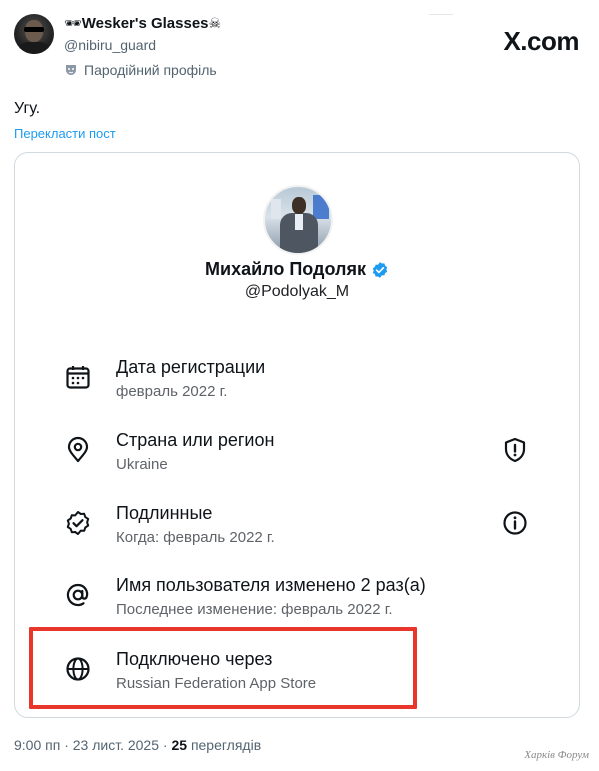 This screenshot has width=599, height=771. Describe the element at coordinates (172, 391) in the screenshot. I see `row-subtitle: февраль 2022 г.` at that location.